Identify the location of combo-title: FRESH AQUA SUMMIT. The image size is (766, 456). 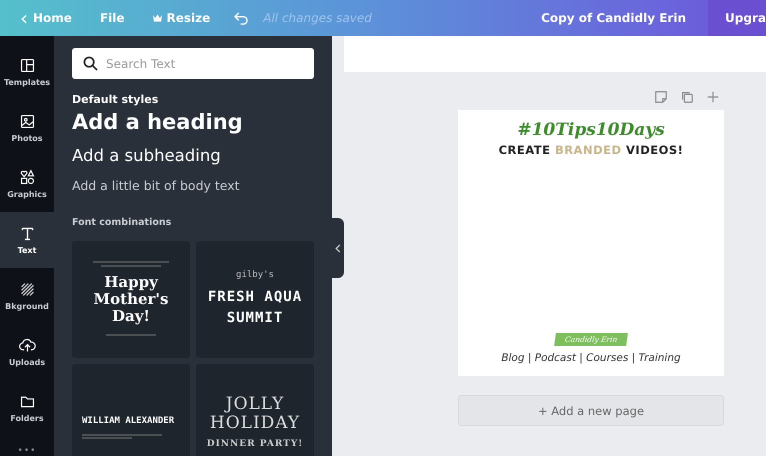
(255, 308).